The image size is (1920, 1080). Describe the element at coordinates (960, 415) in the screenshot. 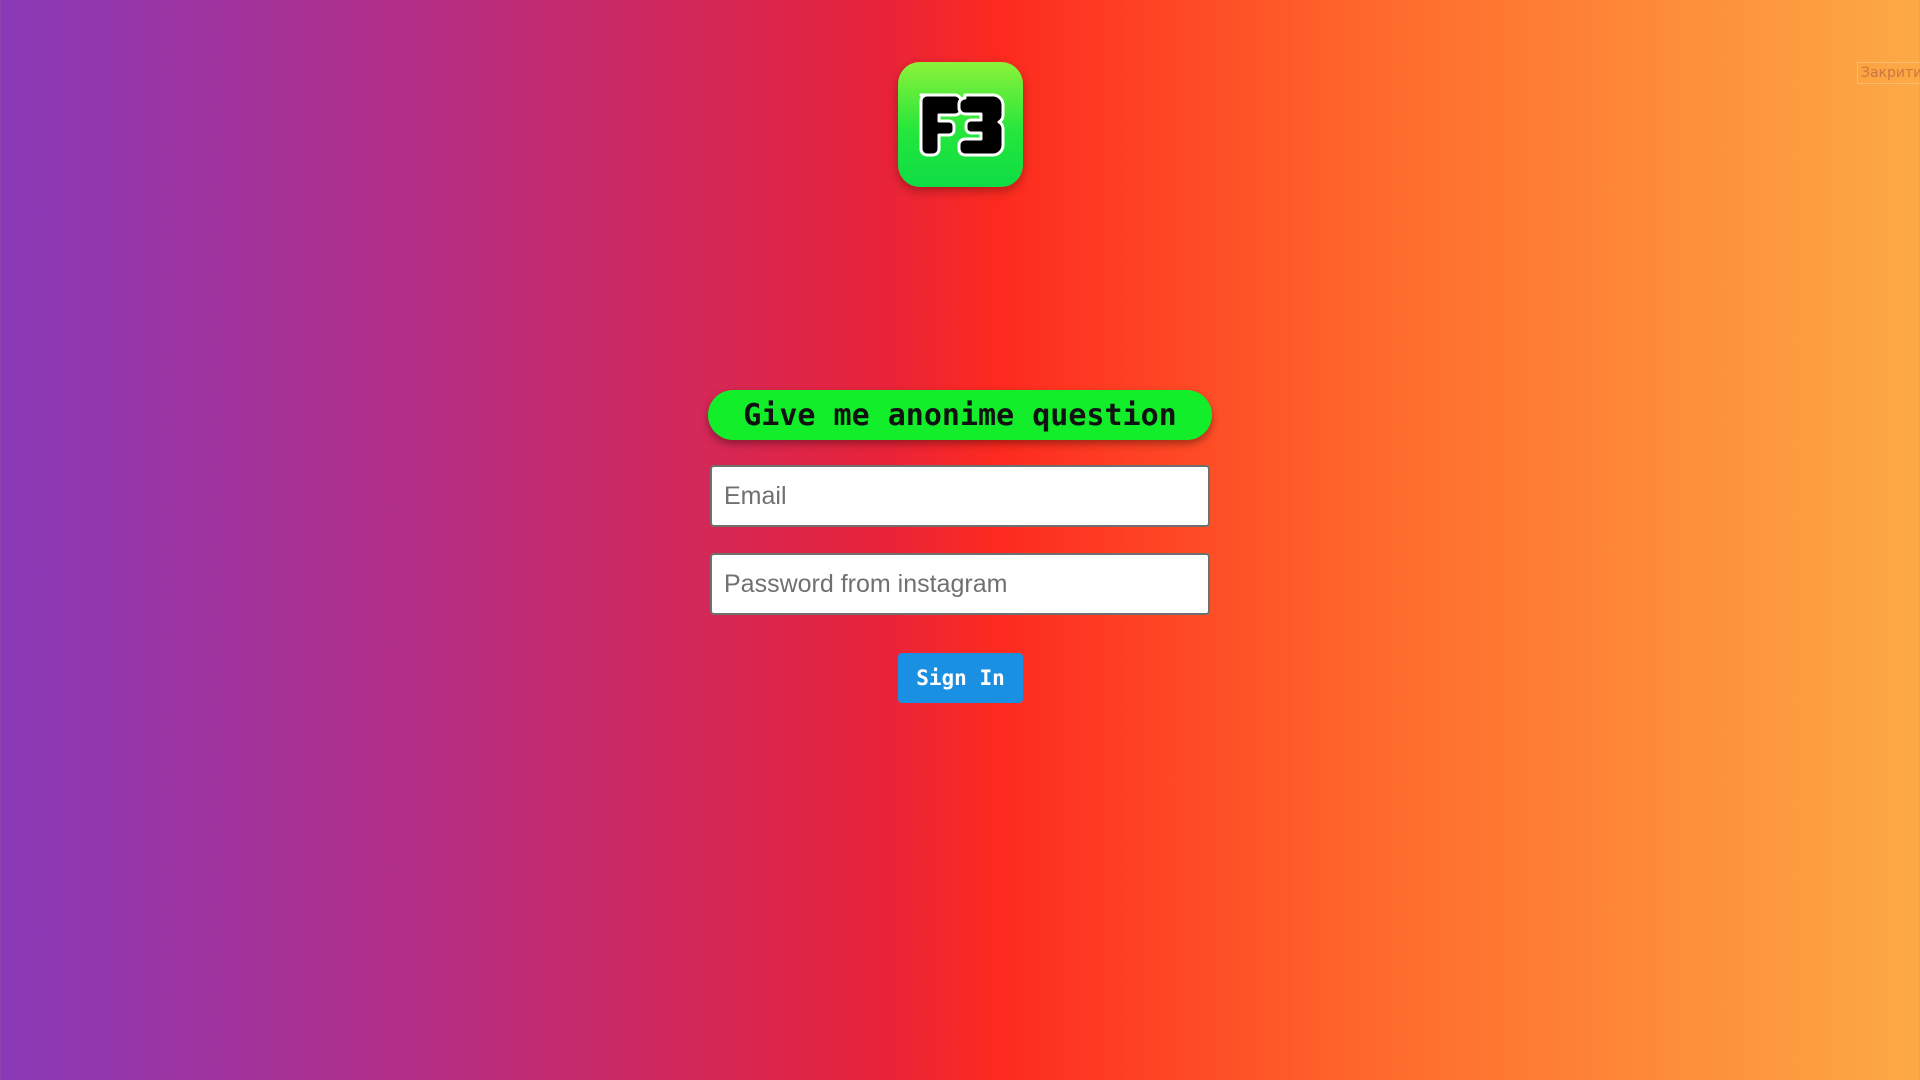

I see `form-heading: Give me anonime question` at that location.